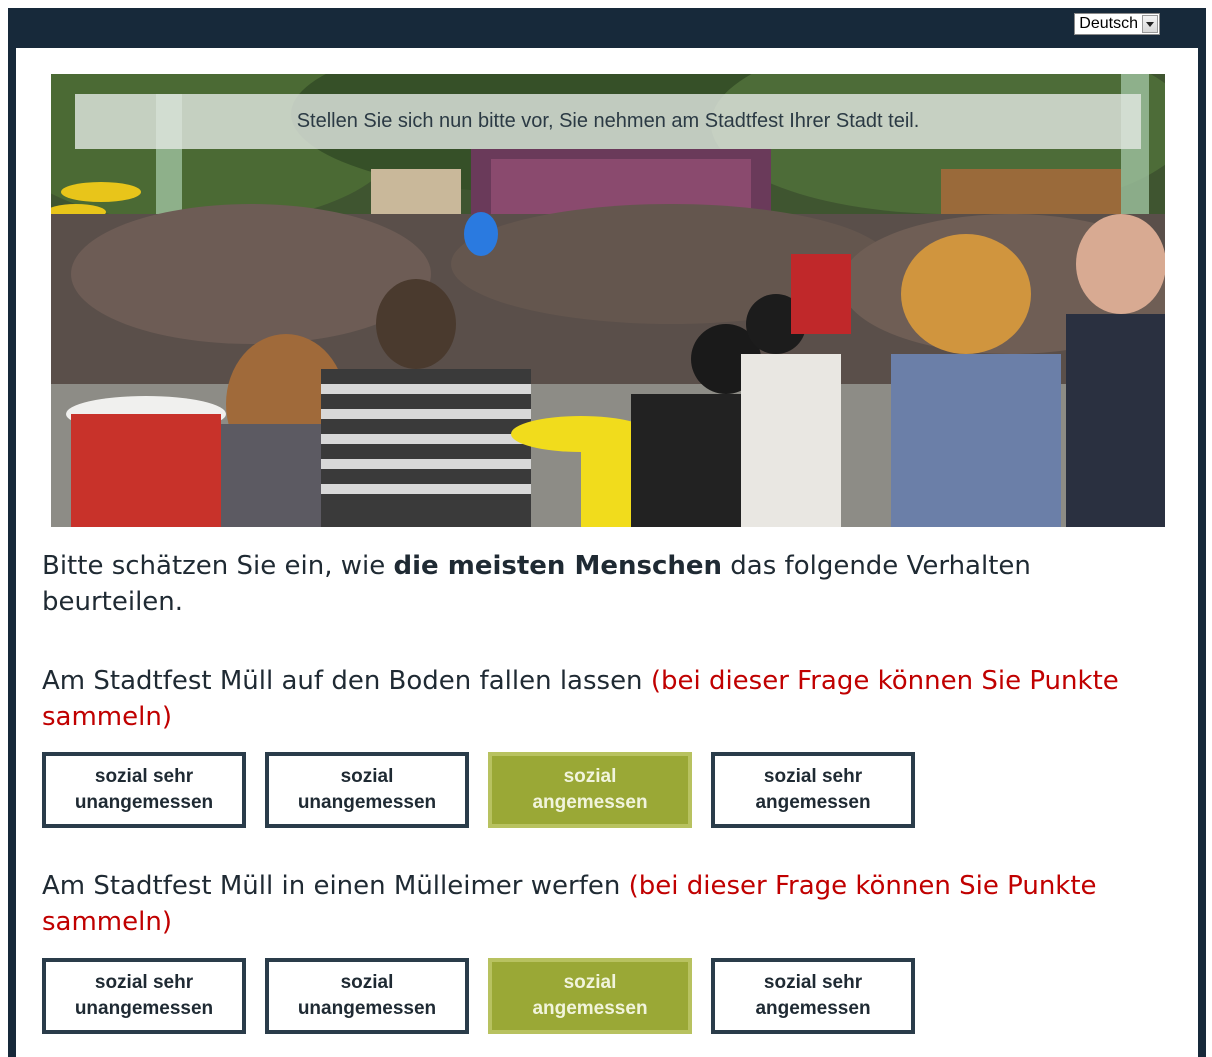  What do you see at coordinates (1108, 23) in the screenshot?
I see `language-select-value: Deutsch` at bounding box center [1108, 23].